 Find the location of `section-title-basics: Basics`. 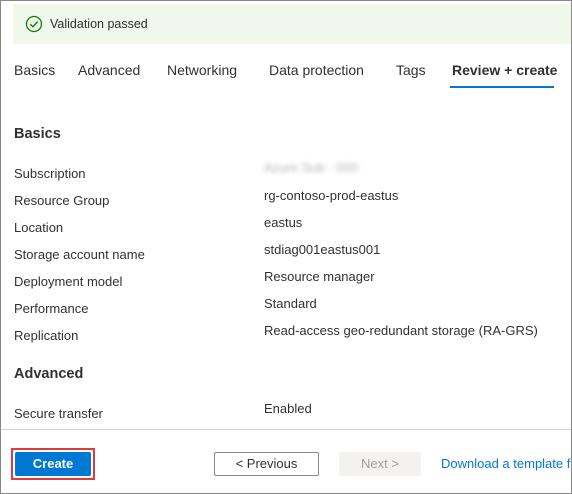

section-title-basics: Basics is located at coordinates (37, 134).